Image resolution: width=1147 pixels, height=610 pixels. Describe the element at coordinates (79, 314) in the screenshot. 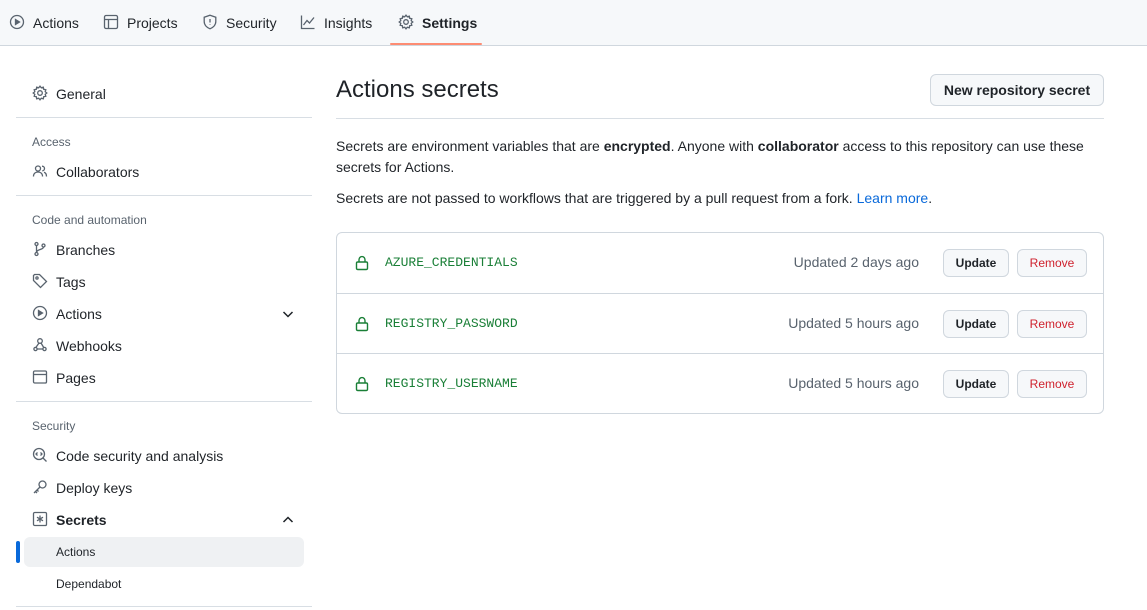

I see `sidebar-item-label: Actions` at that location.